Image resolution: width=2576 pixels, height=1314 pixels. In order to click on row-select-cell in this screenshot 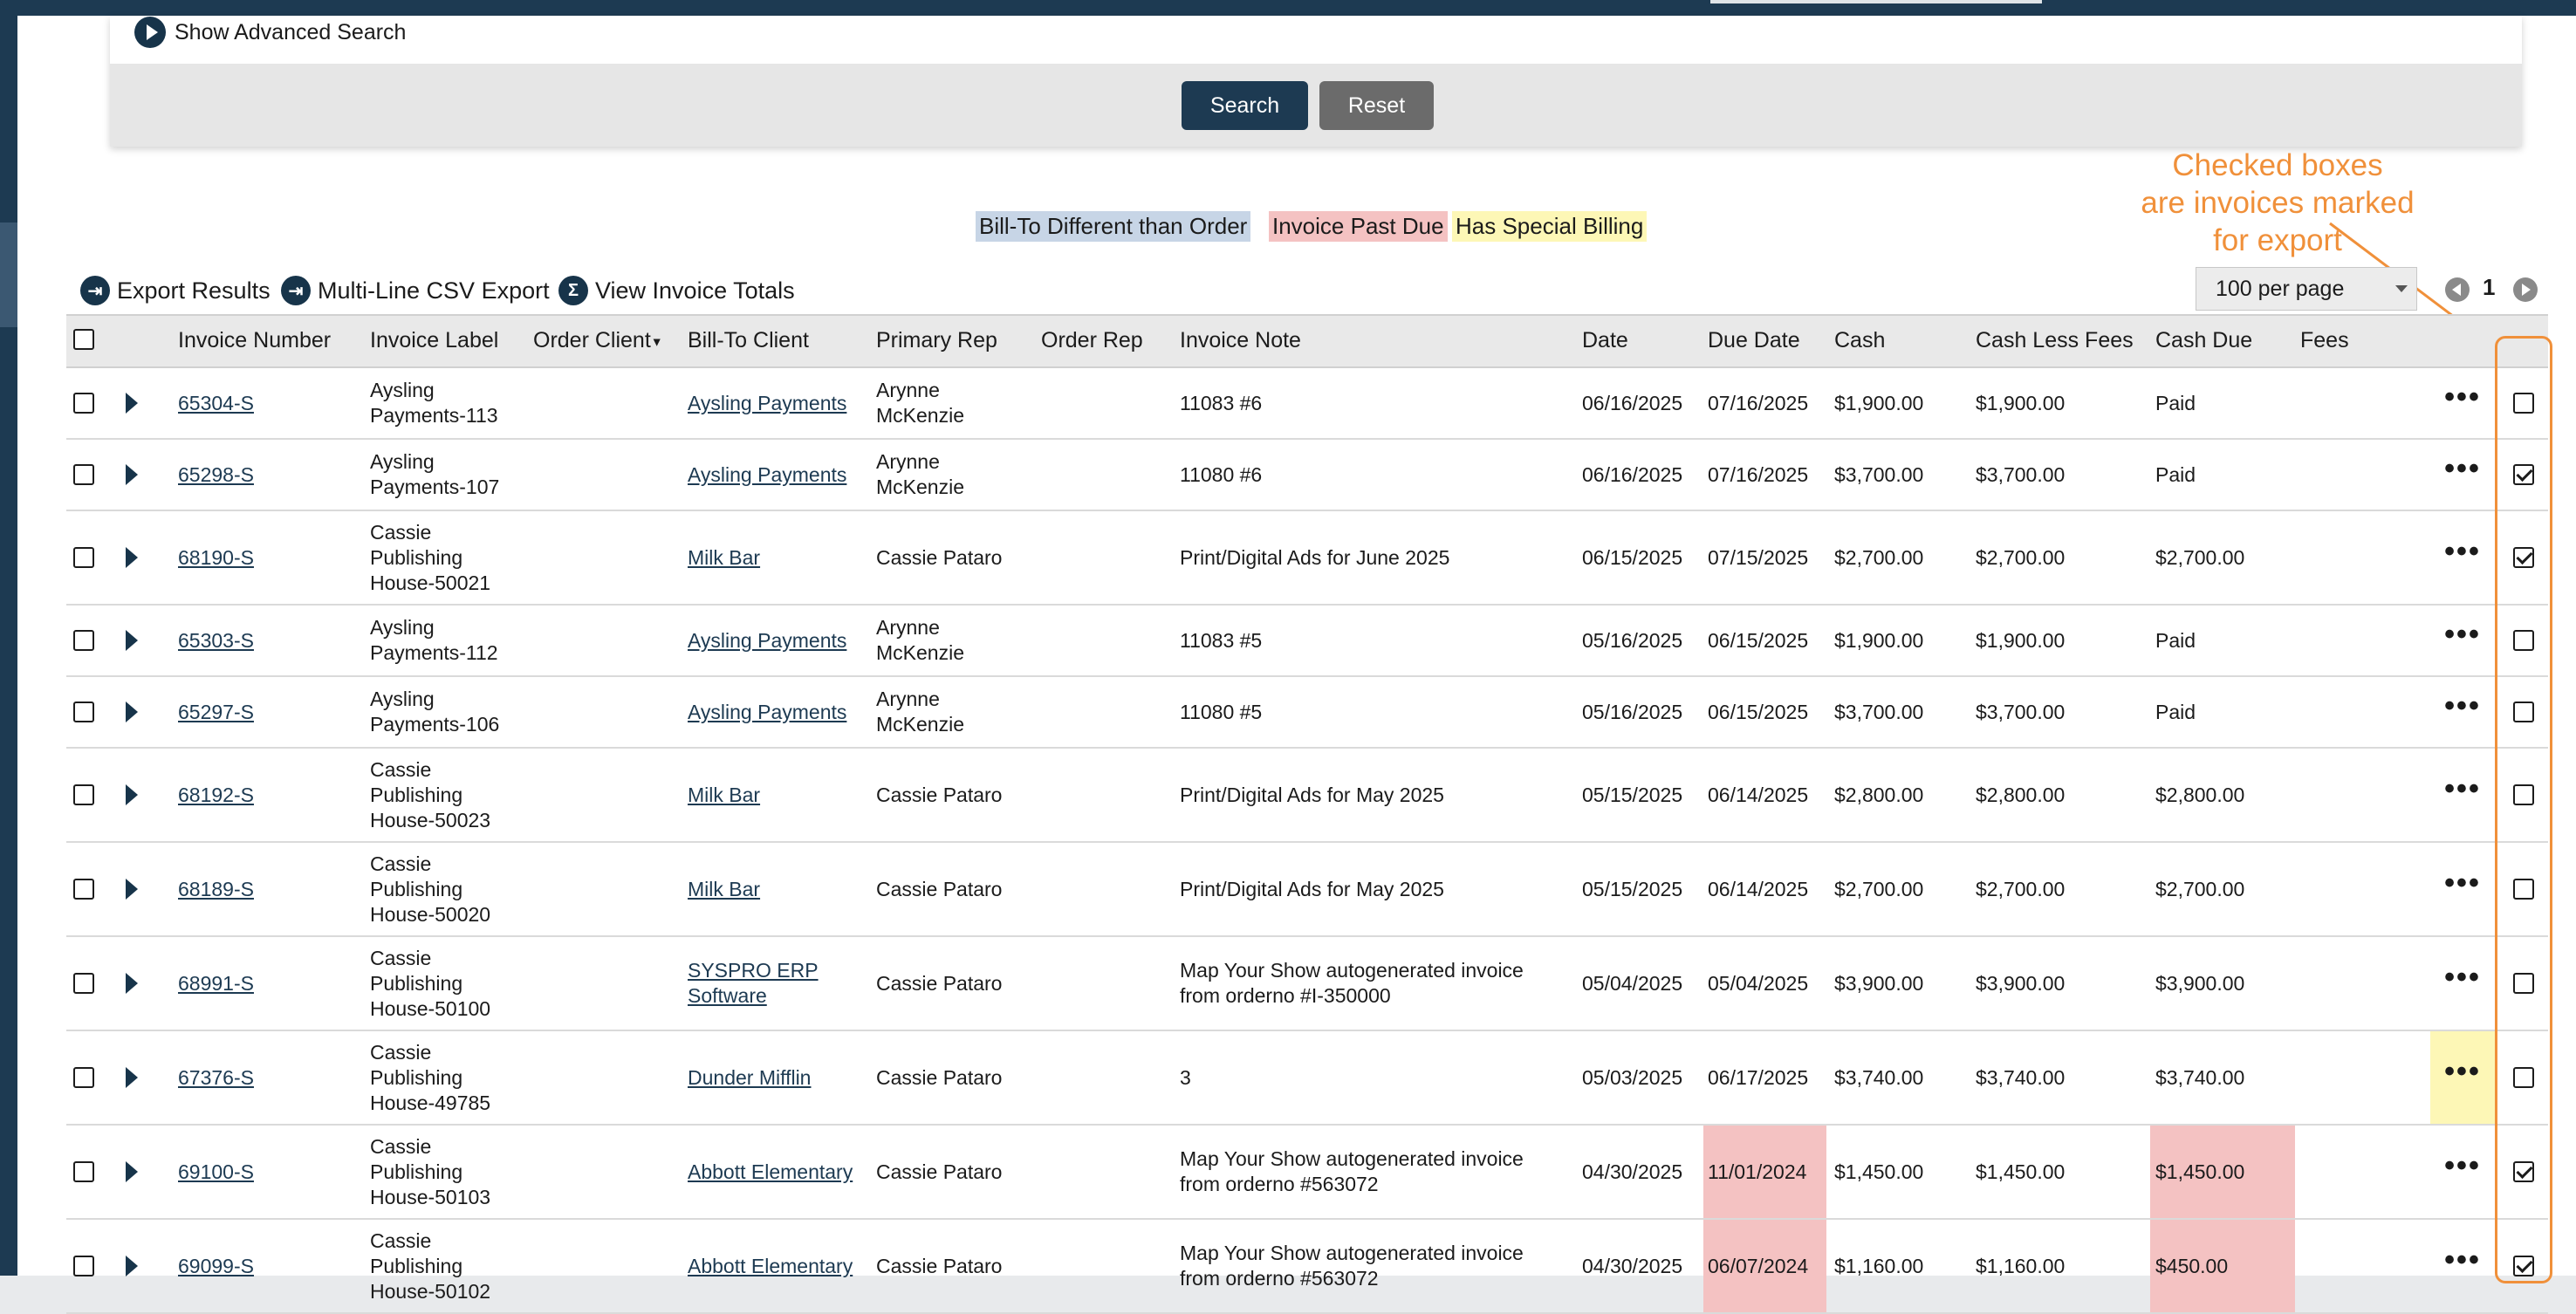, I will do `click(84, 712)`.